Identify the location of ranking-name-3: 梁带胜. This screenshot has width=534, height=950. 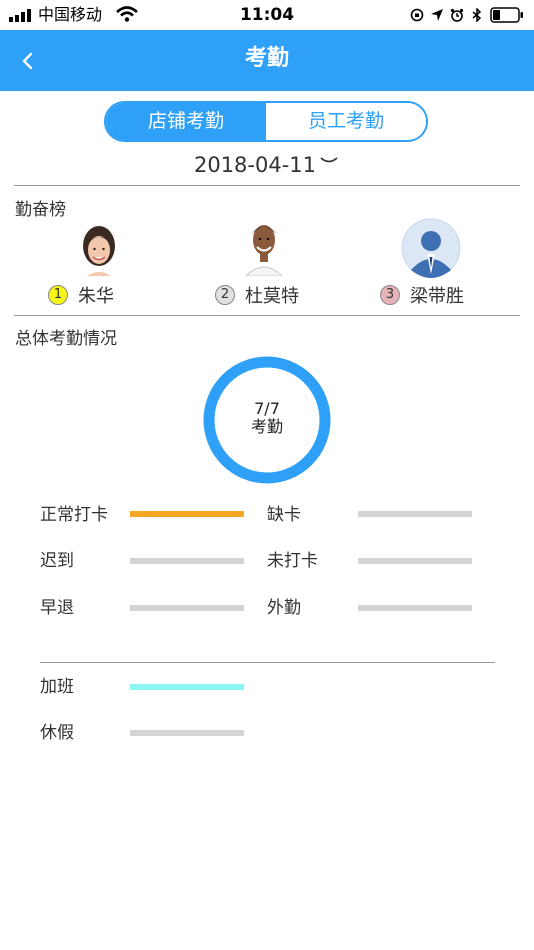
(437, 296).